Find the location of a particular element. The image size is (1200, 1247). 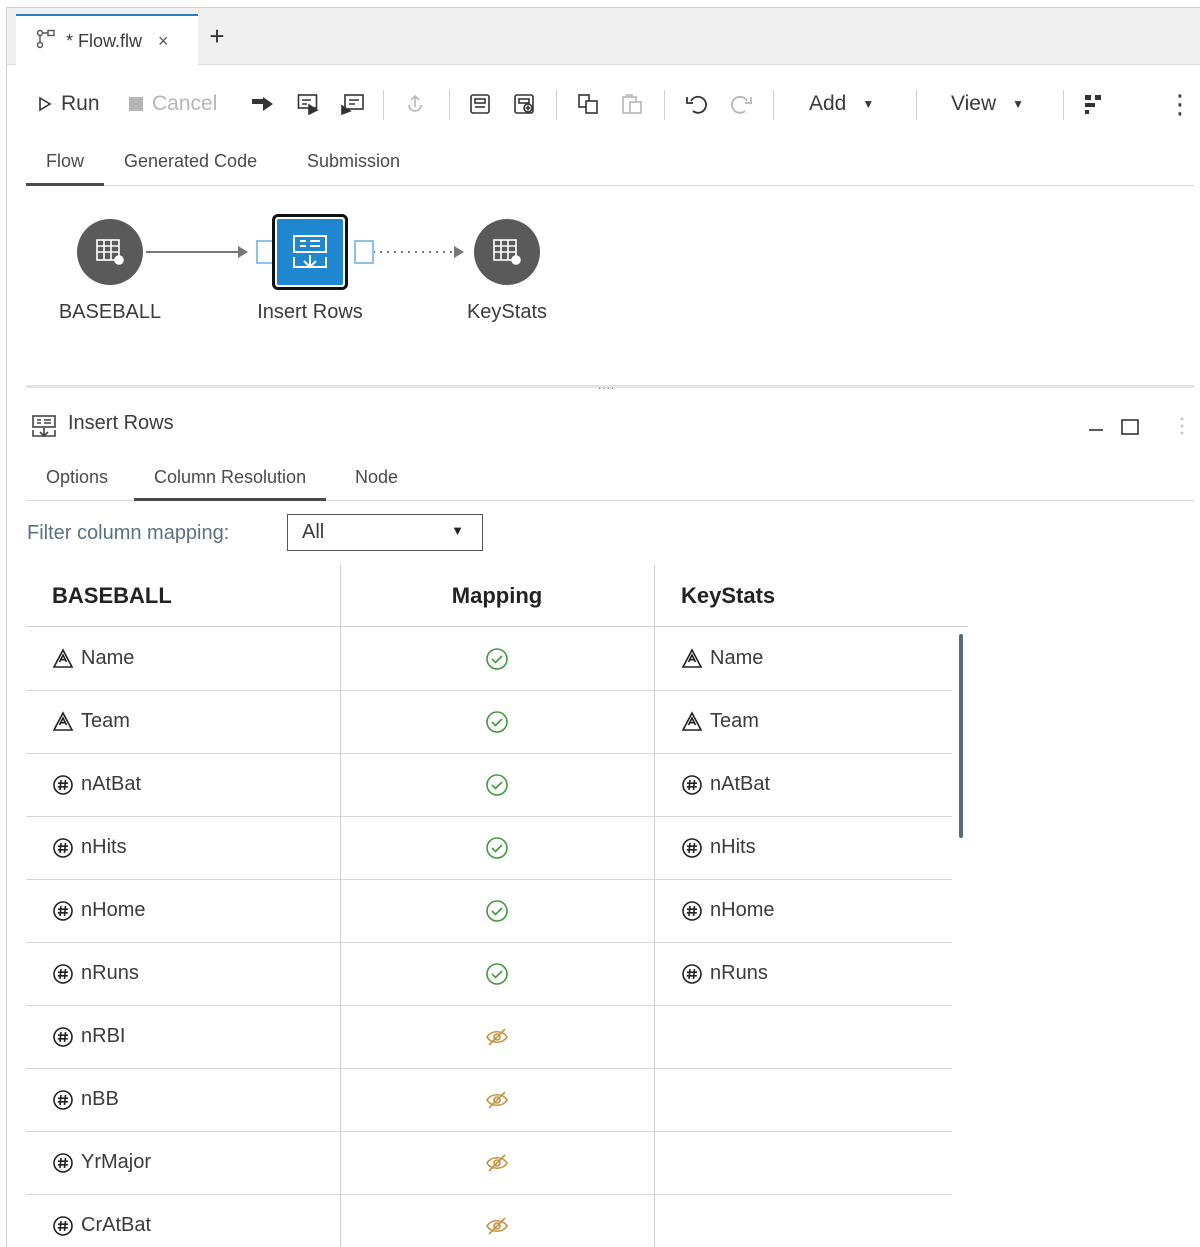

save-as-icon is located at coordinates (525, 104).